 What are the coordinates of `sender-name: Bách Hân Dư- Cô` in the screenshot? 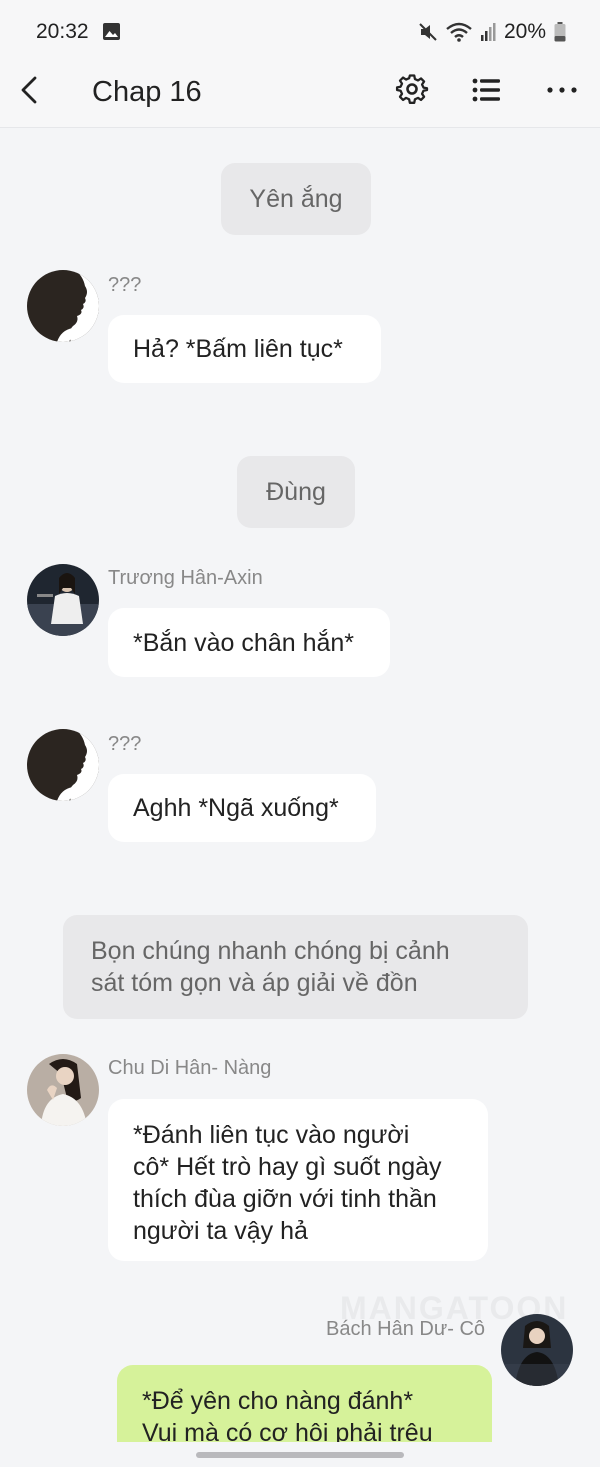 It's located at (406, 1329).